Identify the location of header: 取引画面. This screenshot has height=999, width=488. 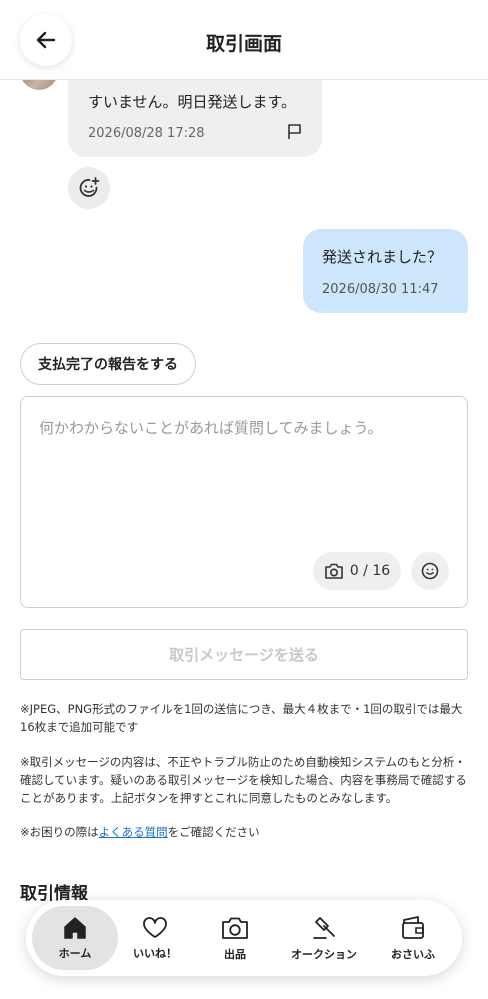
(244, 40).